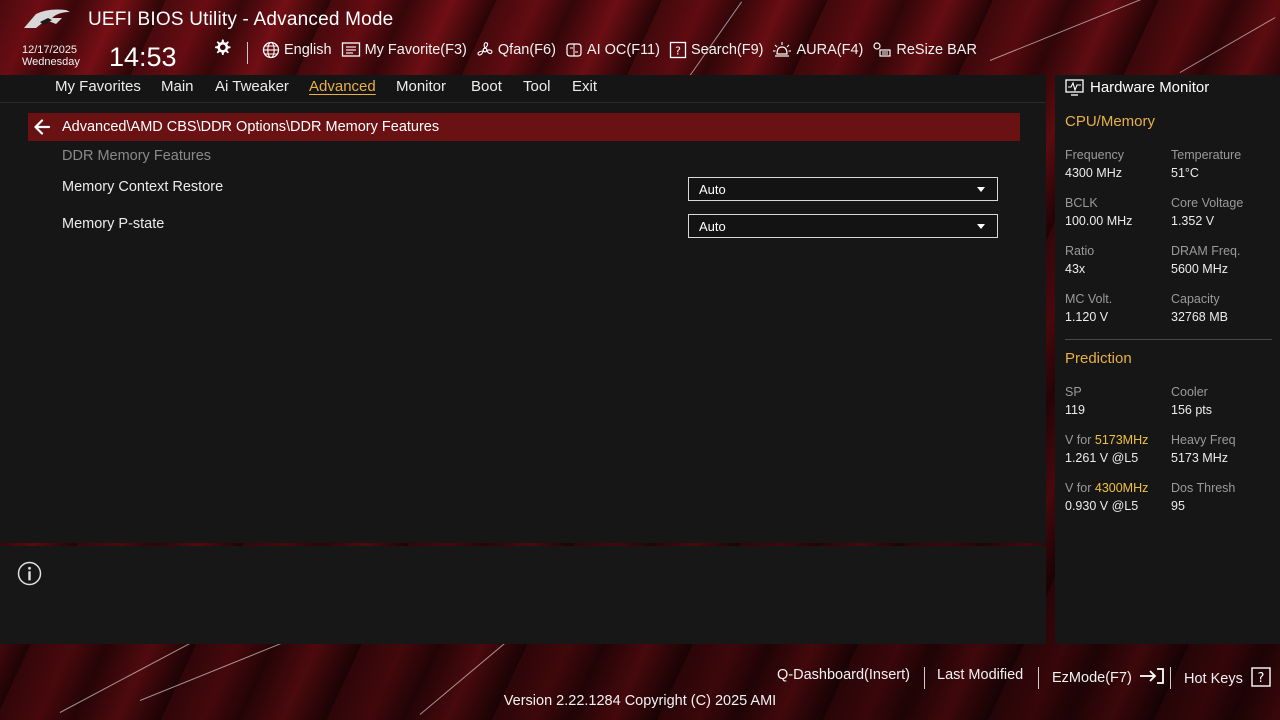  I want to click on search-label: Search(F9), so click(727, 50).